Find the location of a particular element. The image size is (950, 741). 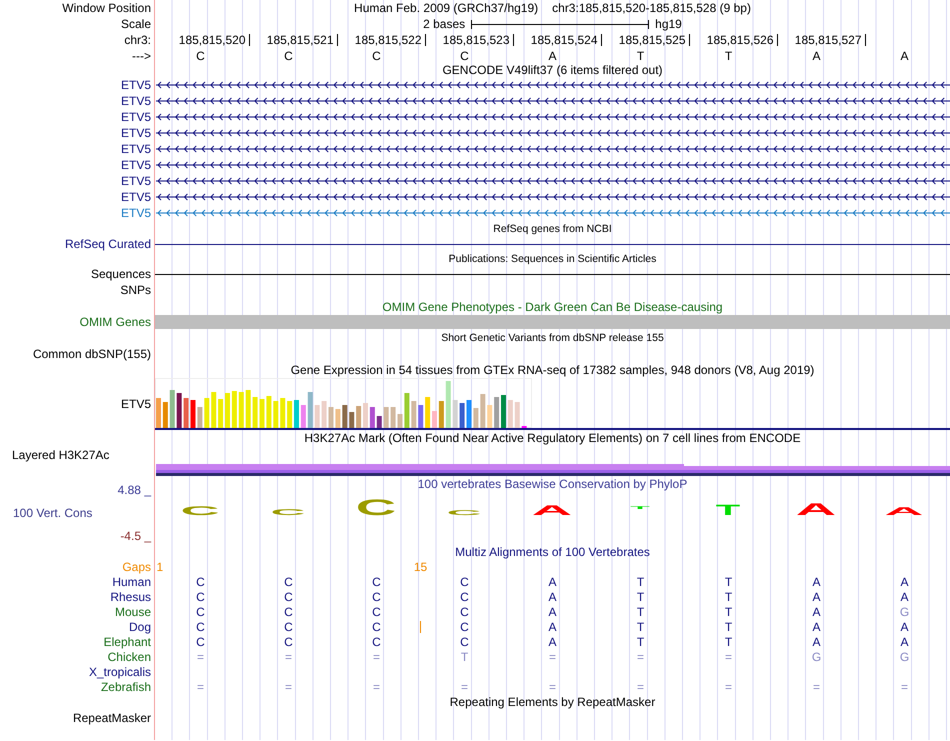

track-label: Gaps is located at coordinates (136, 566).